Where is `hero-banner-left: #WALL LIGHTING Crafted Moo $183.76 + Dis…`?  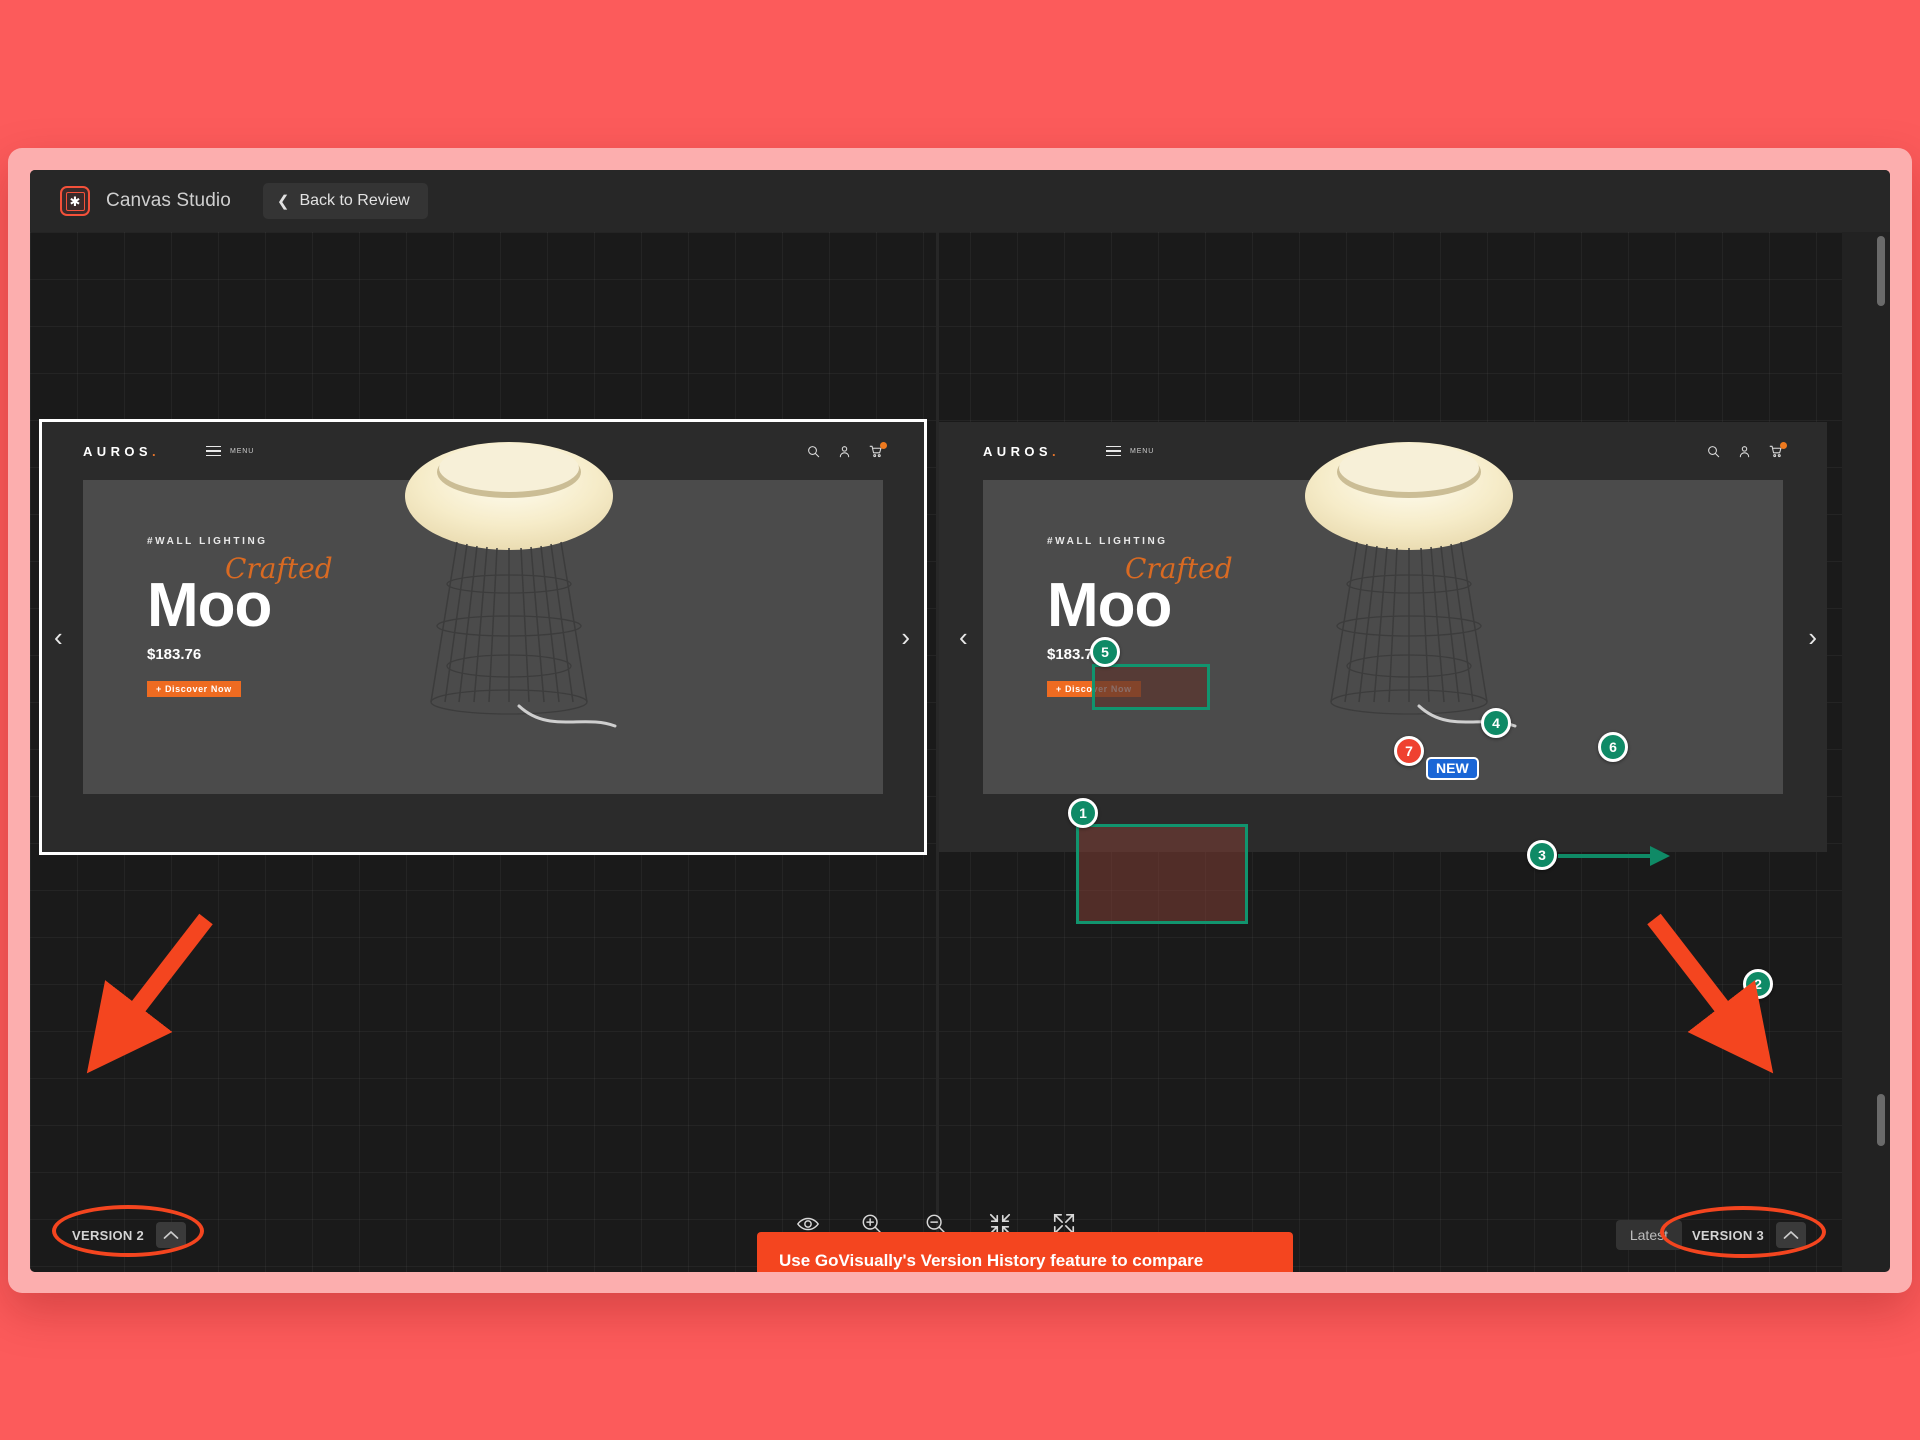
hero-banner-left: #WALL LIGHTING Crafted Moo $183.76 + Dis… is located at coordinates (483, 637).